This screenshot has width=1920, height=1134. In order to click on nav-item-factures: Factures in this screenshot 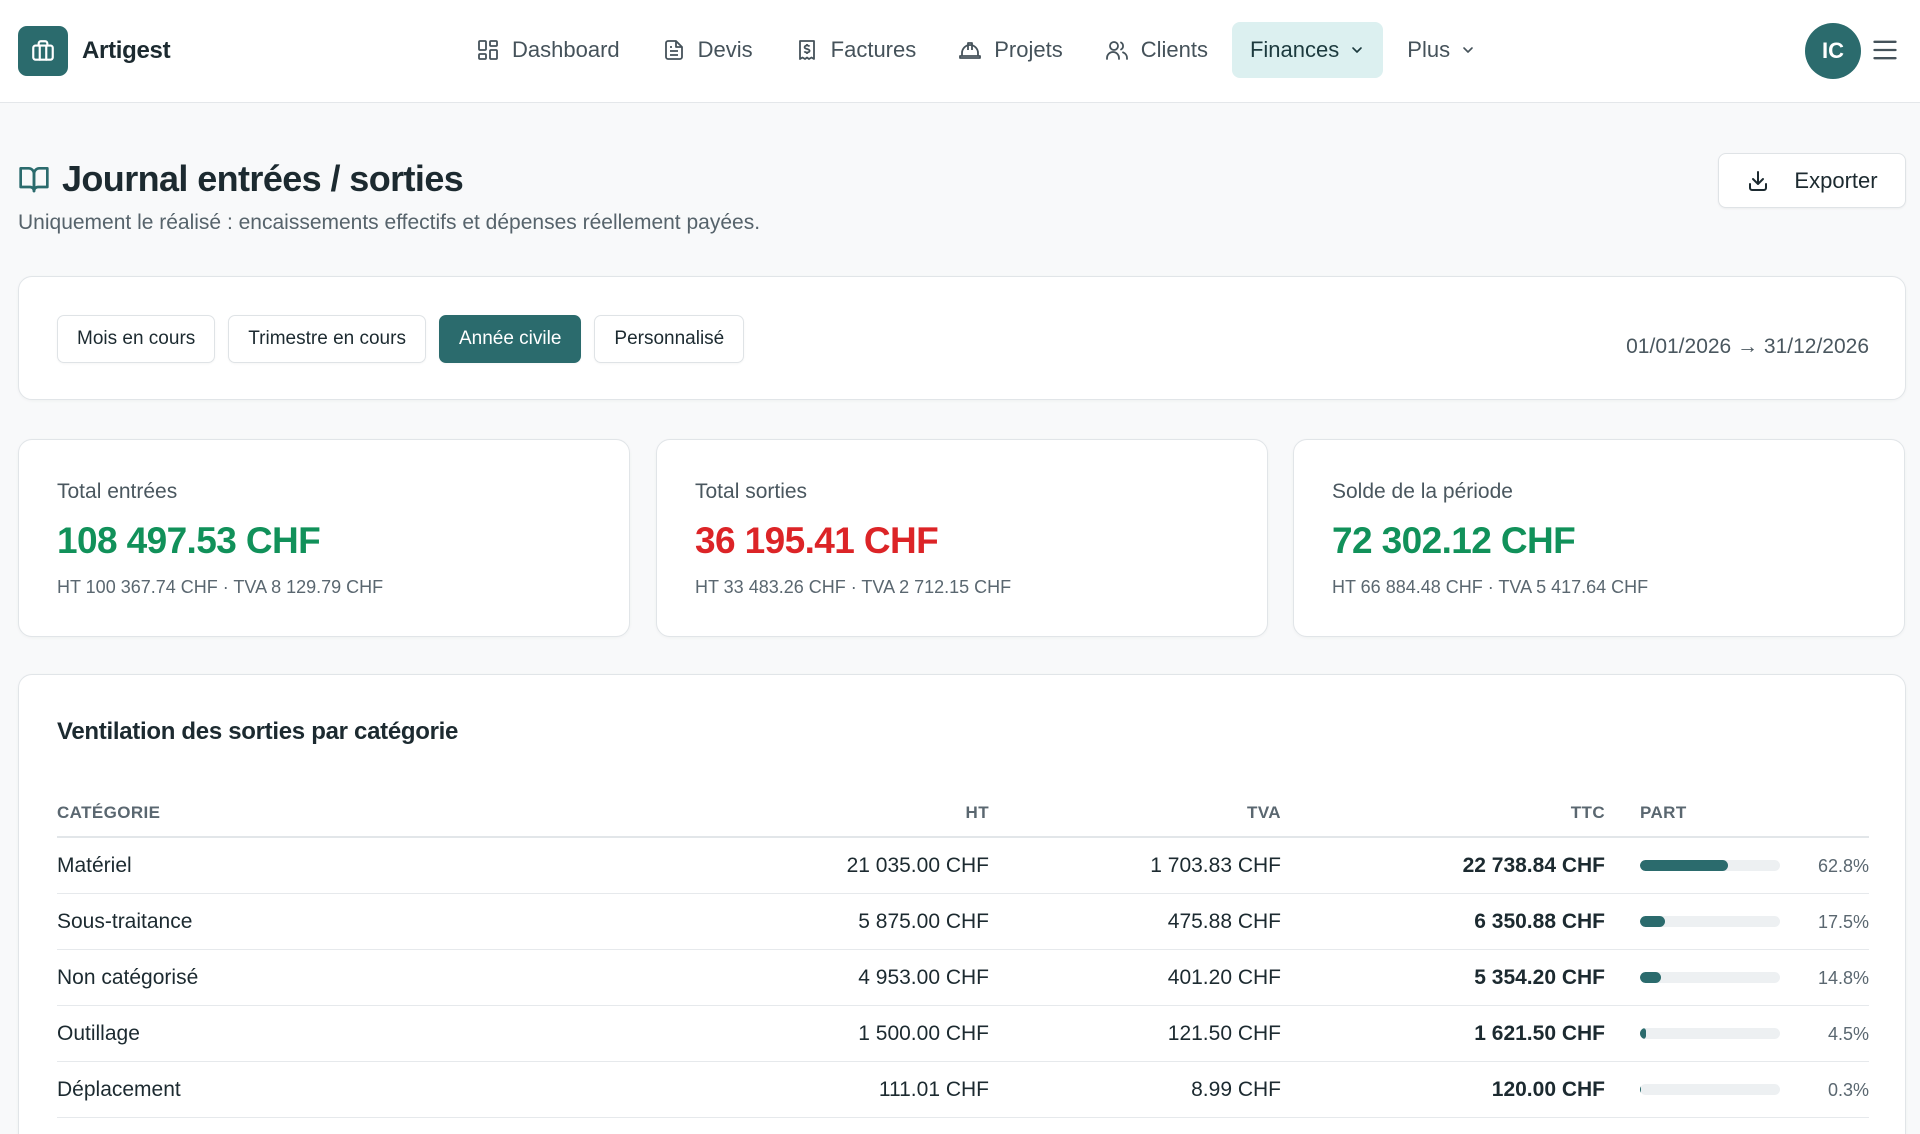, I will do `click(856, 50)`.